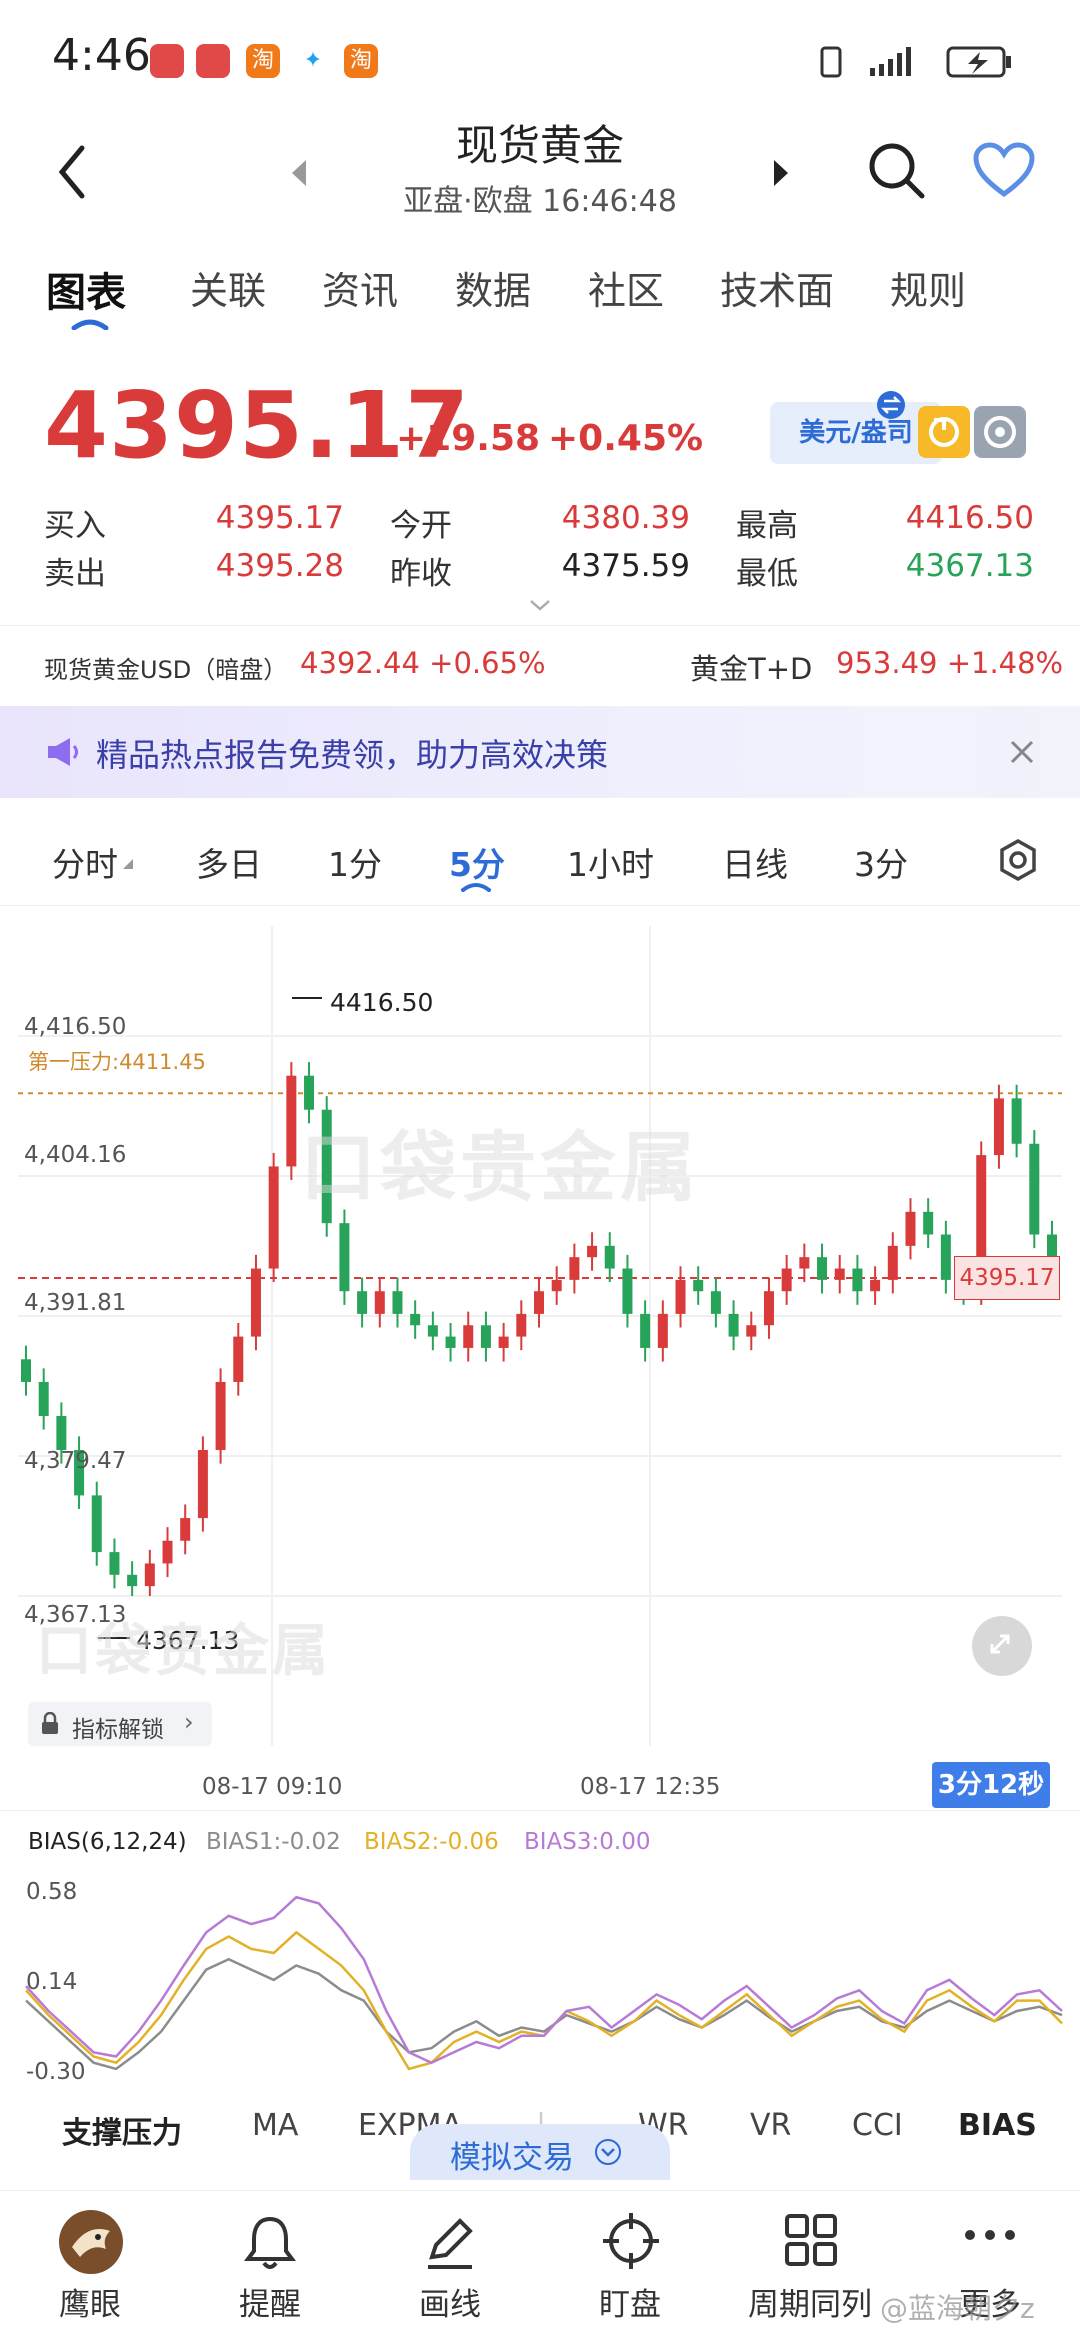 The height and width of the screenshot is (2331, 1080). Describe the element at coordinates (512, 2158) in the screenshot. I see `sim-trade-label: 模拟交易` at that location.